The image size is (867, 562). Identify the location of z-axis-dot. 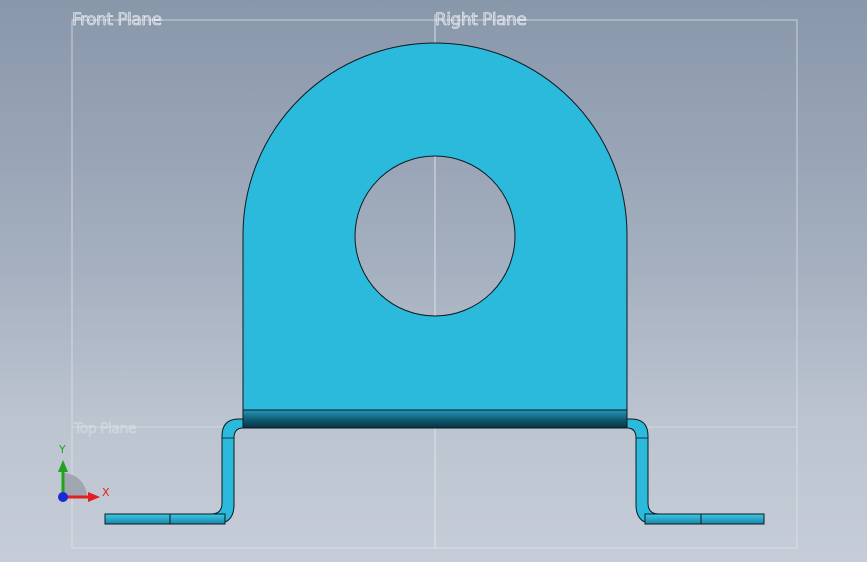
(63, 497).